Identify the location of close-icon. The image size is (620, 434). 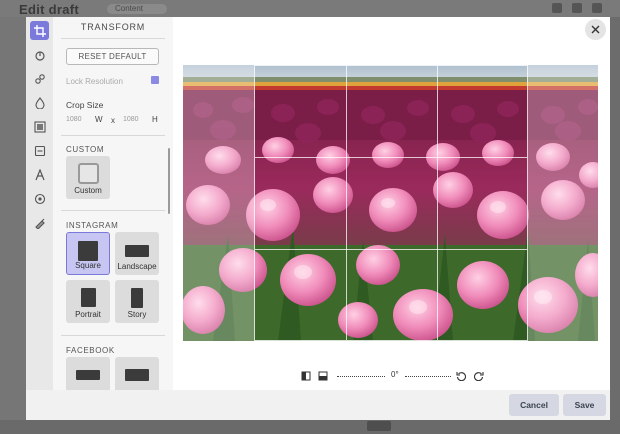
(595, 29).